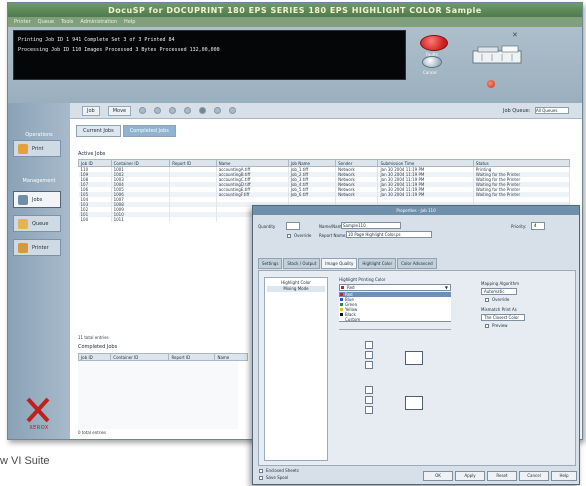 This screenshot has width=586, height=486. Describe the element at coordinates (158, 395) in the screenshot. I see `completed-jobs-list` at that location.